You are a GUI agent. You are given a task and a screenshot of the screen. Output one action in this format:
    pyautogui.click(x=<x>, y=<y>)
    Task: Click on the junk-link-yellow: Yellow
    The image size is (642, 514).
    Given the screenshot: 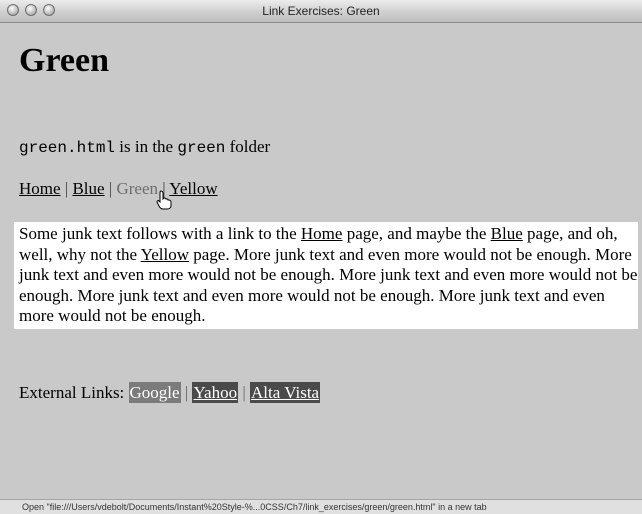 What is the action you would take?
    pyautogui.click(x=165, y=254)
    